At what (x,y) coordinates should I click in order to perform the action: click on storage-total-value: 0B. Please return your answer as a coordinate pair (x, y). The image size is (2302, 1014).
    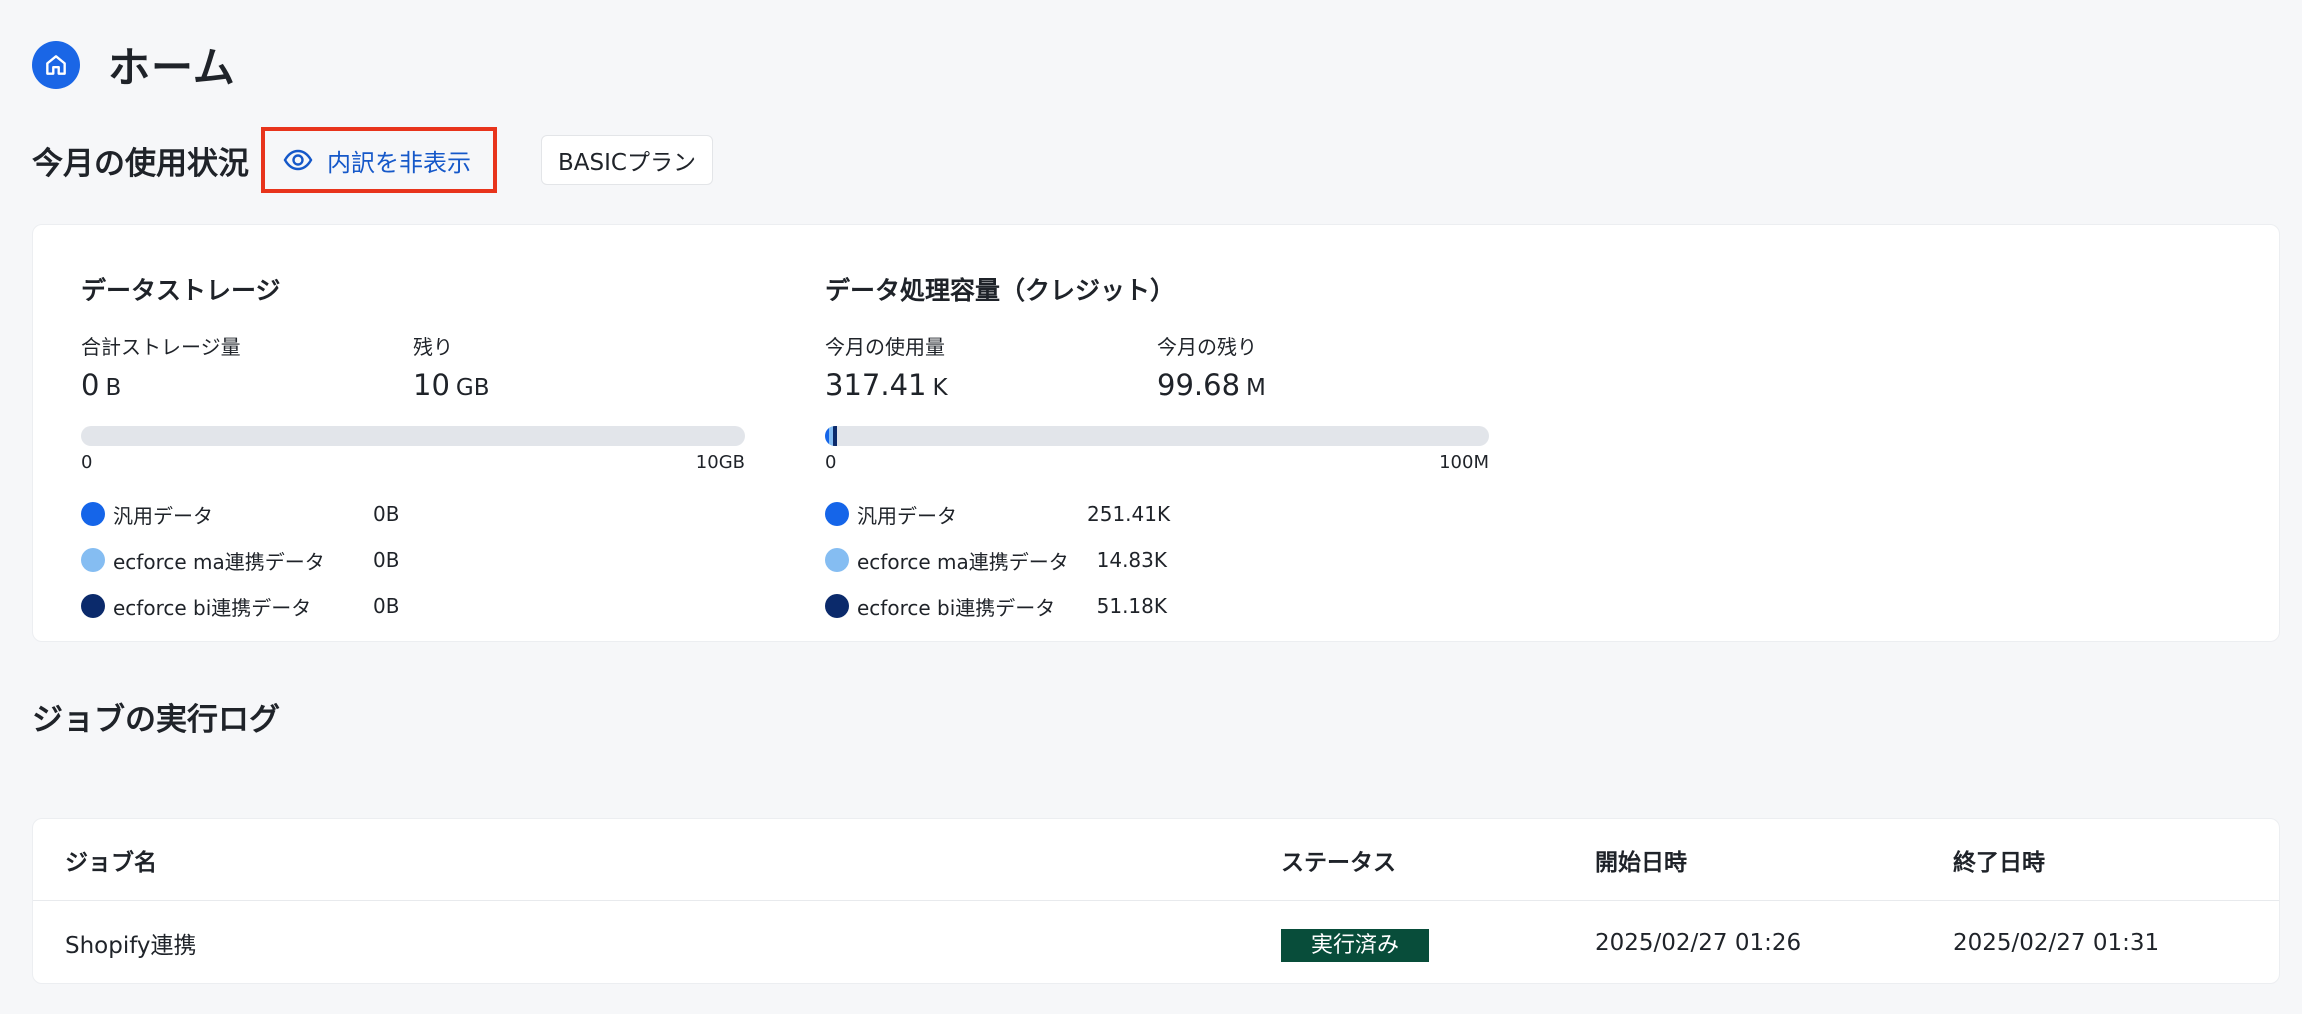
    Looking at the image, I should click on (101, 385).